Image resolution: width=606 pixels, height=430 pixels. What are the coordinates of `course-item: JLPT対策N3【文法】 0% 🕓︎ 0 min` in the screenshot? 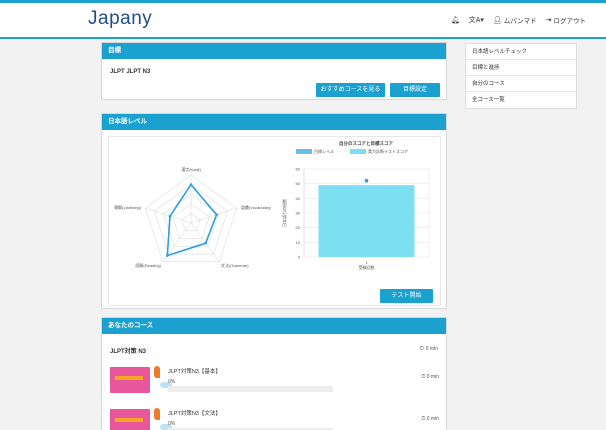 It's located at (274, 418).